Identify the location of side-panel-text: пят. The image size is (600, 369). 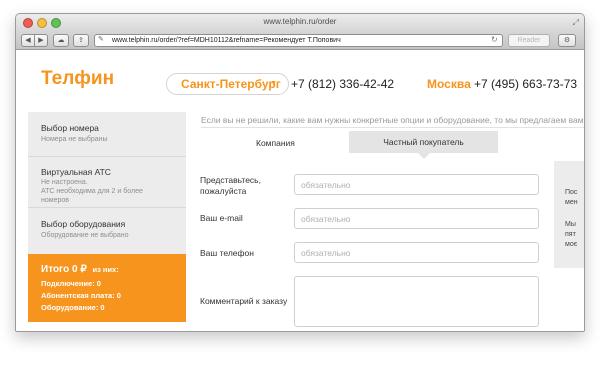
(570, 234).